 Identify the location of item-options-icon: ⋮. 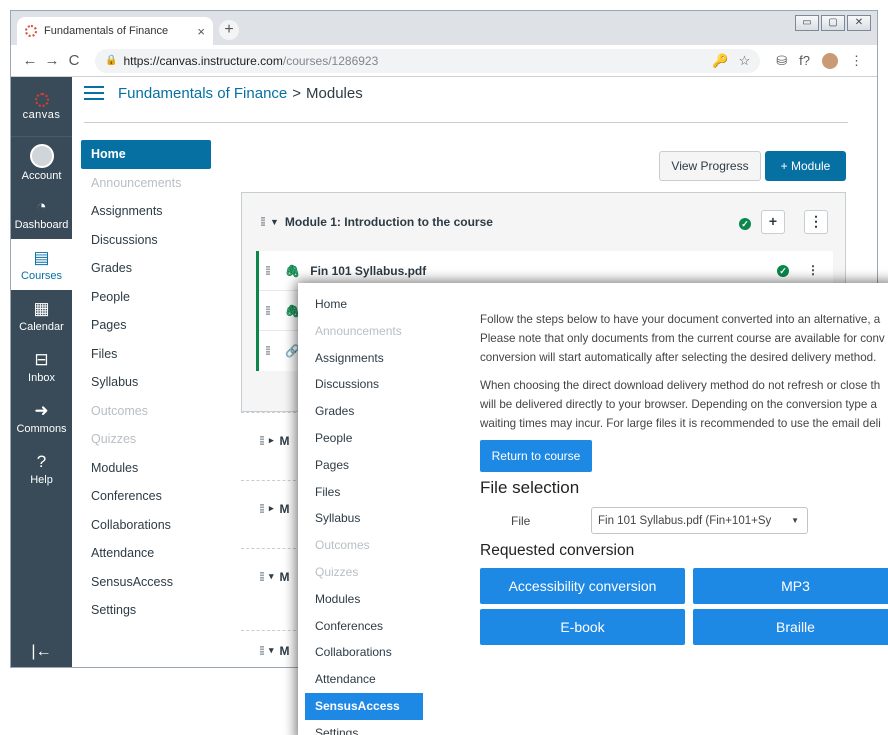
(813, 270).